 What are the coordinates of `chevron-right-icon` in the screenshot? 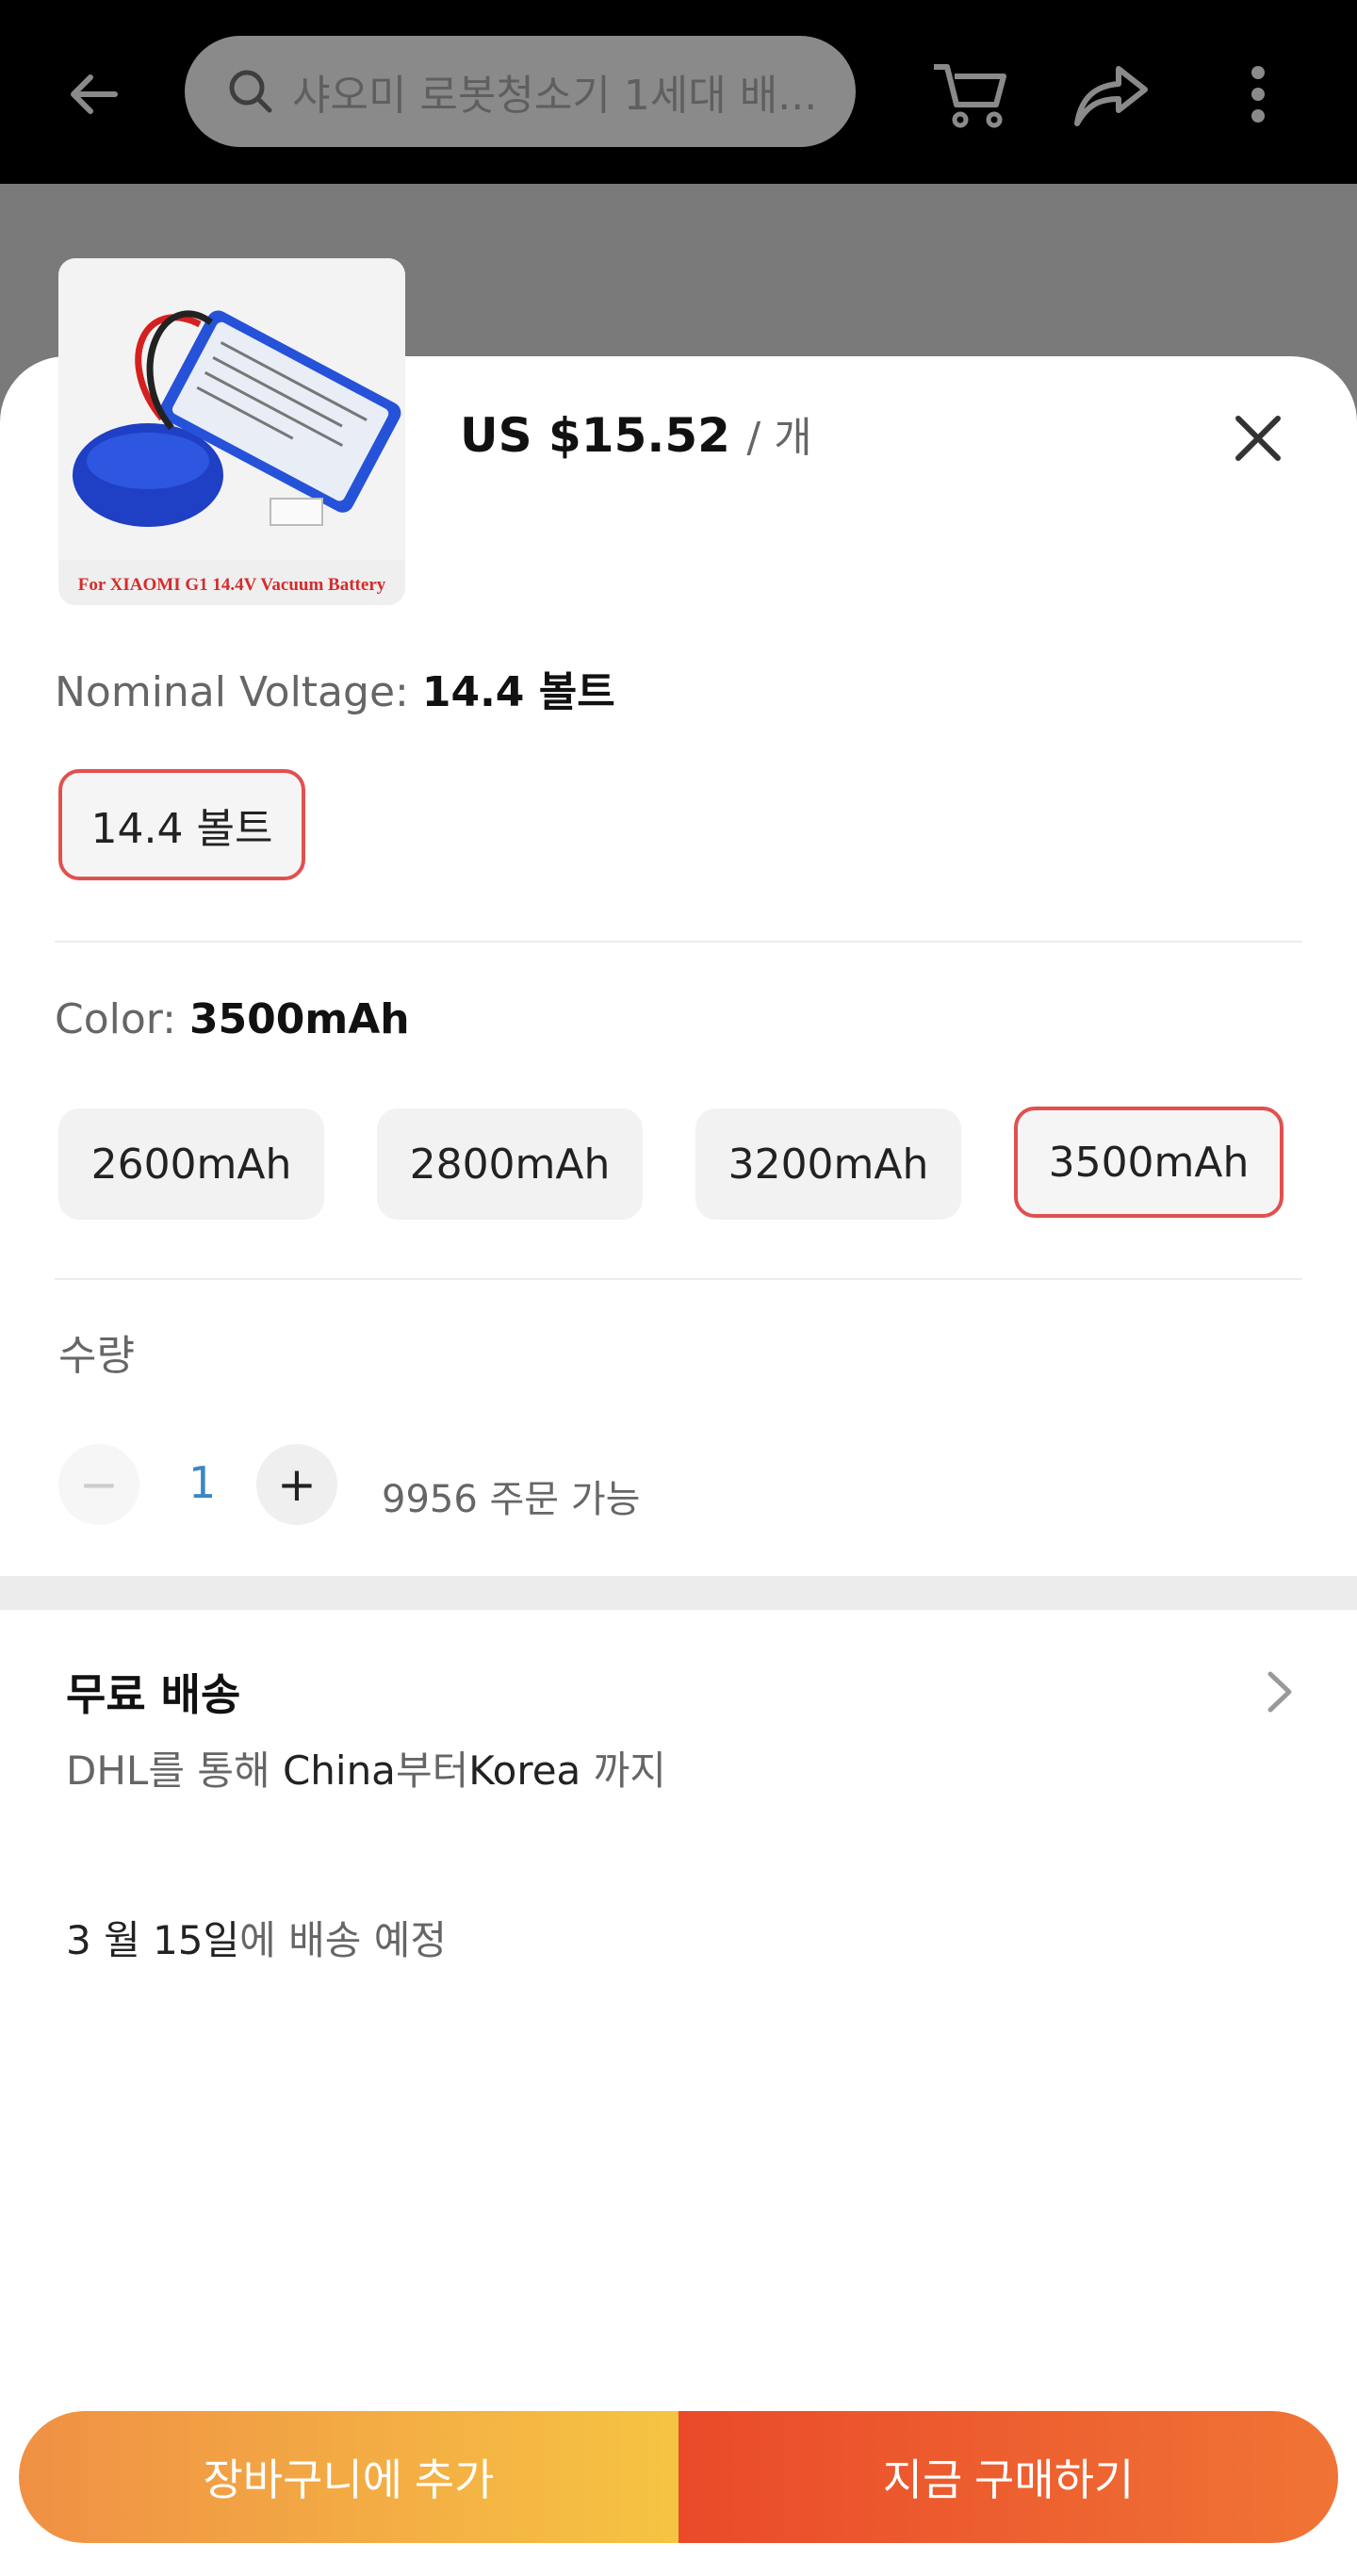 It's located at (1280, 1691).